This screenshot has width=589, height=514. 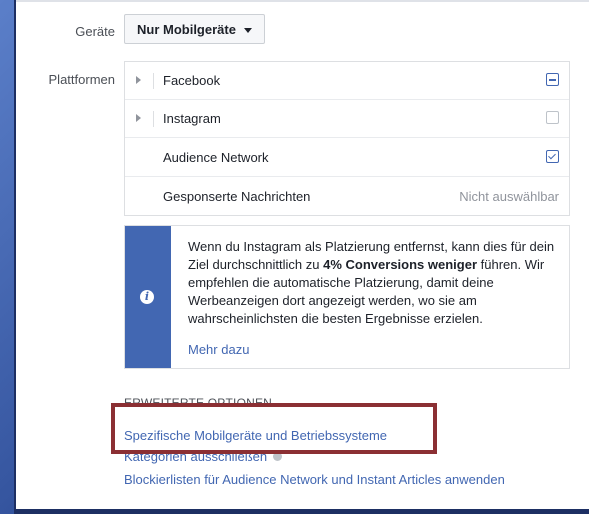 What do you see at coordinates (196, 456) in the screenshot?
I see `exclude-categories-label: Kategorien ausschließen` at bounding box center [196, 456].